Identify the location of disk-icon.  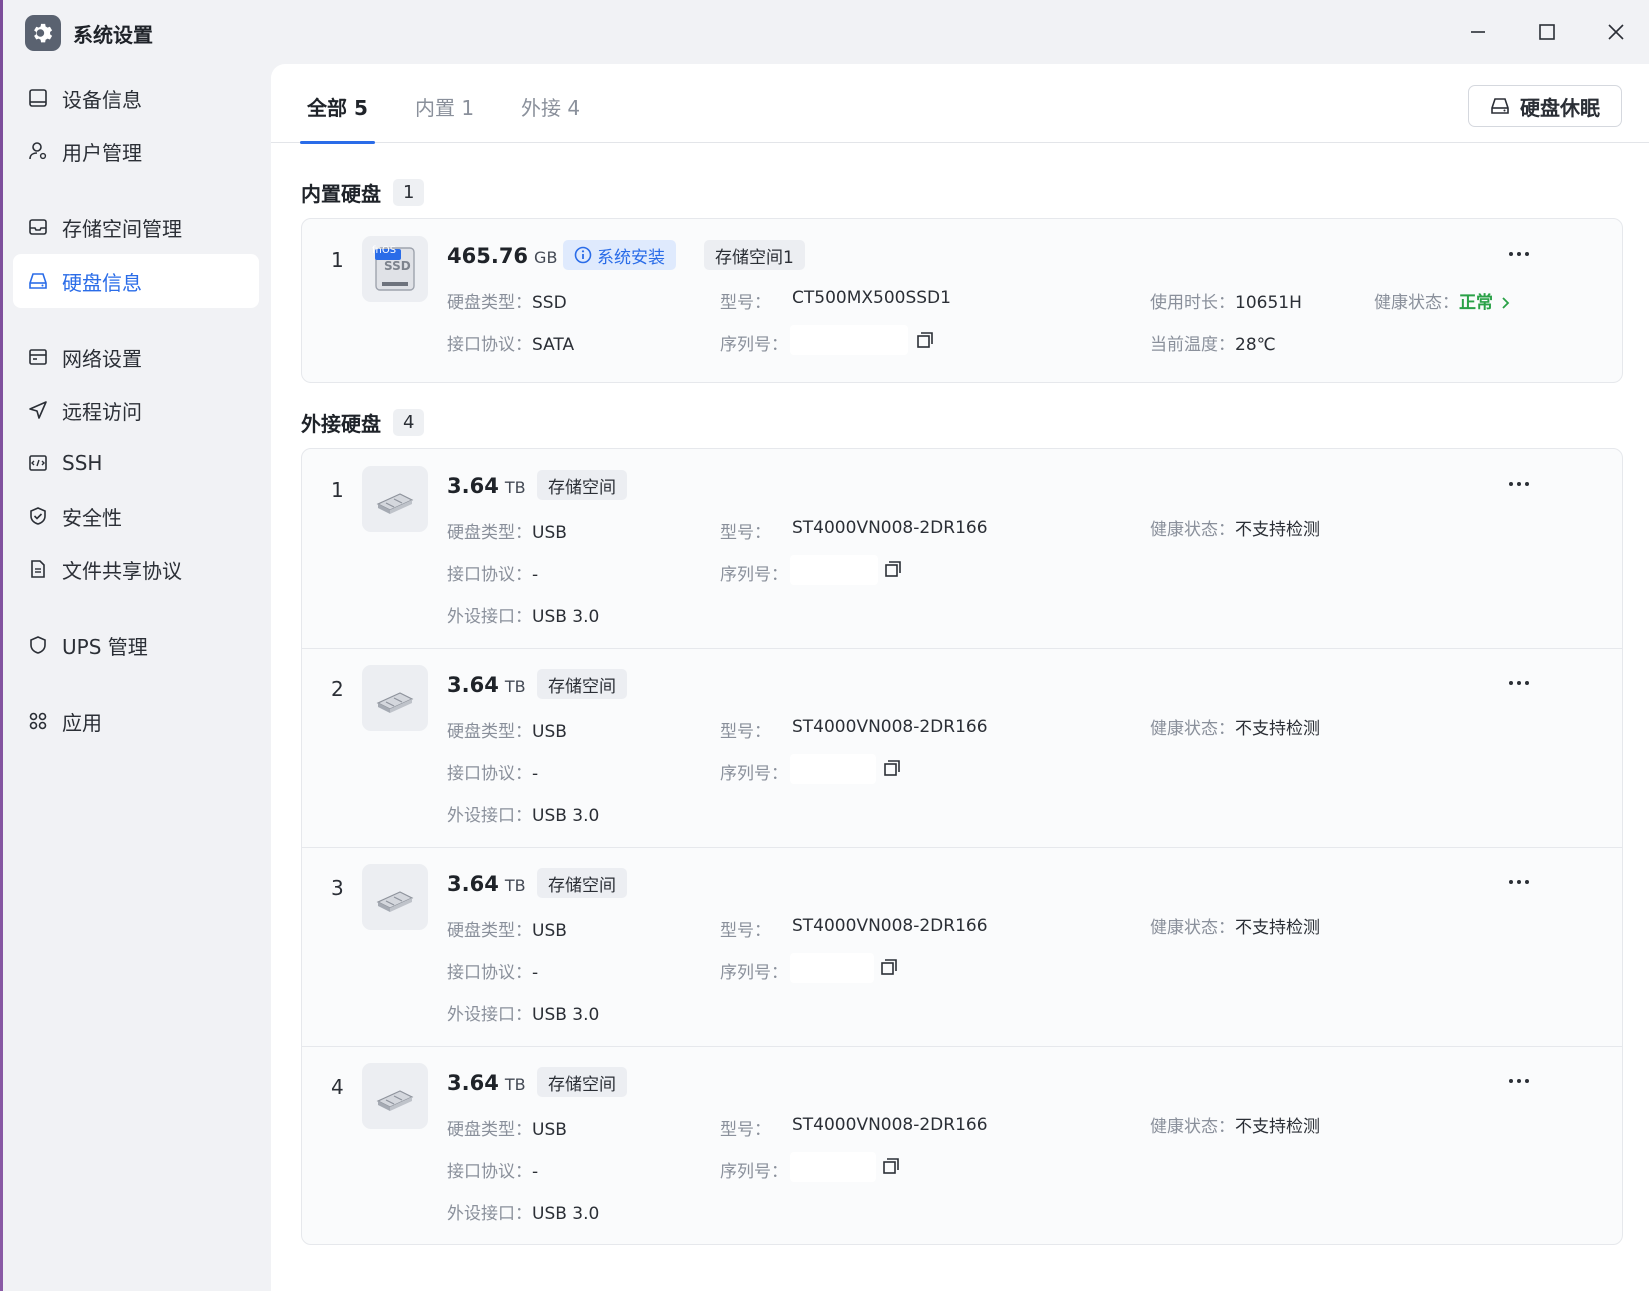
(38, 281).